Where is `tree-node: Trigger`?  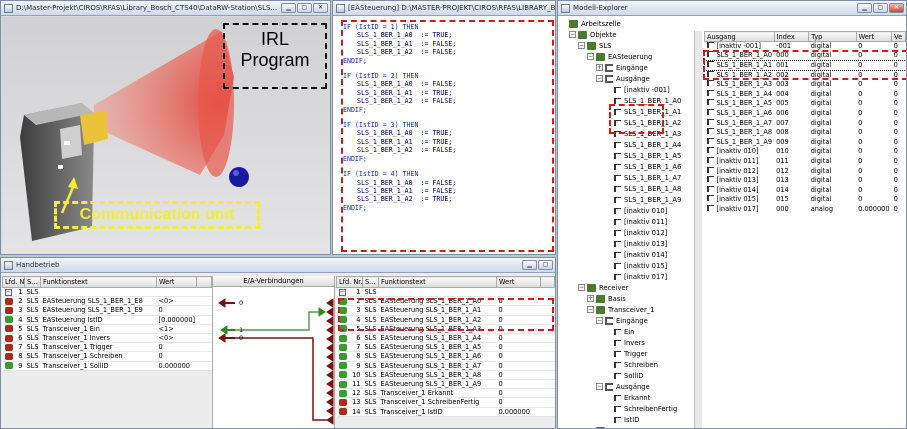 tree-node: Trigger is located at coordinates (626, 353).